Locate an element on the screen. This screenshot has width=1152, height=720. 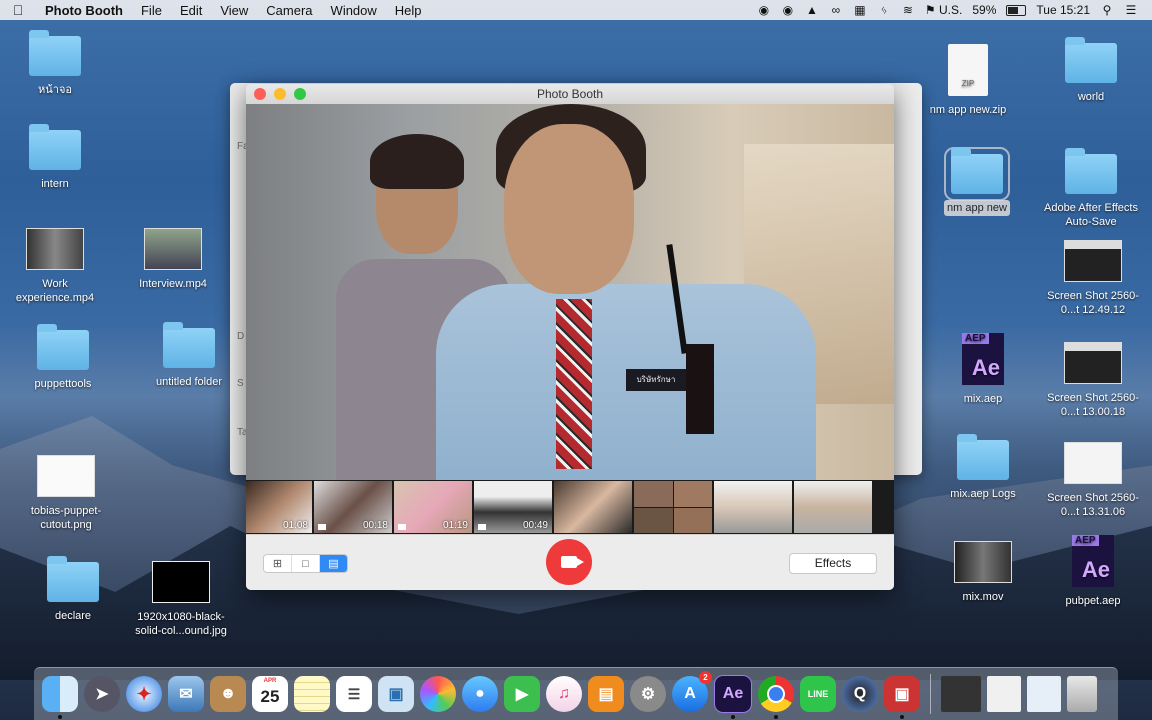
notification-center-icon: ☰ is located at coordinates (1131, 10).